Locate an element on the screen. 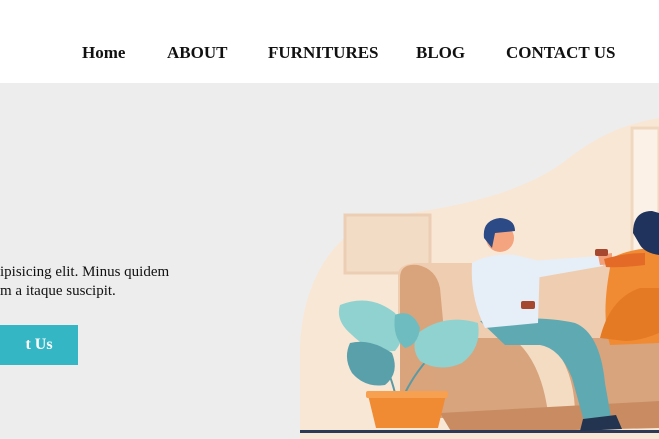 Image resolution: width=659 pixels, height=439 pixels. nav-about: ABOUT is located at coordinates (197, 53).